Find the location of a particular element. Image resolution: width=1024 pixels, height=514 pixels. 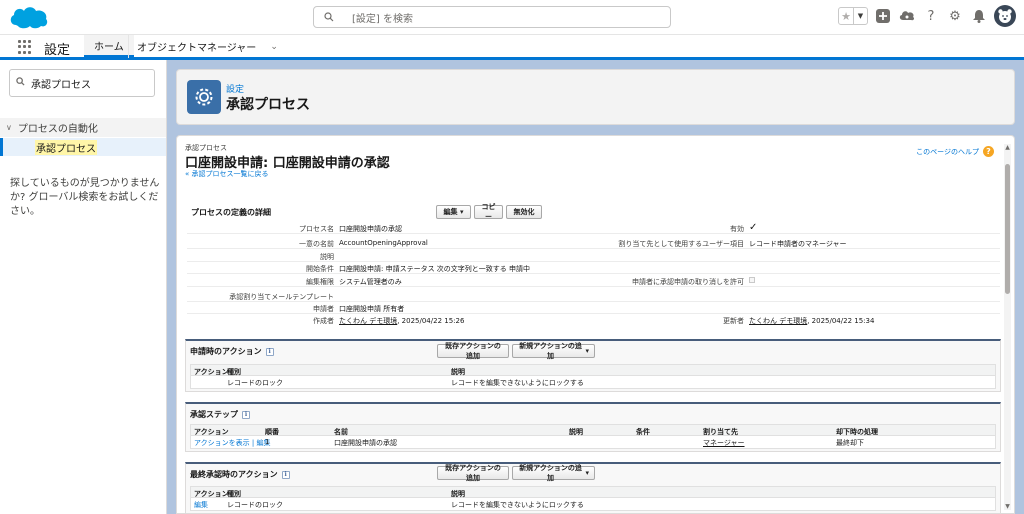

field-value: システム管理者のみ is located at coordinates (370, 282).